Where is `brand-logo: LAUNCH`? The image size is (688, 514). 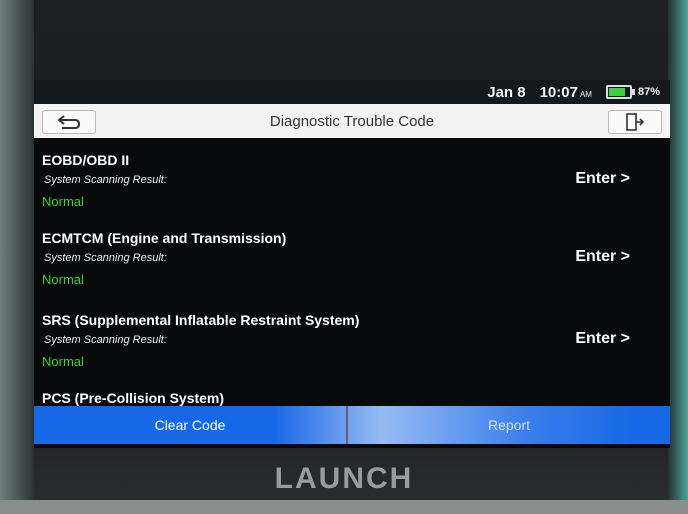 brand-logo: LAUNCH is located at coordinates (344, 478).